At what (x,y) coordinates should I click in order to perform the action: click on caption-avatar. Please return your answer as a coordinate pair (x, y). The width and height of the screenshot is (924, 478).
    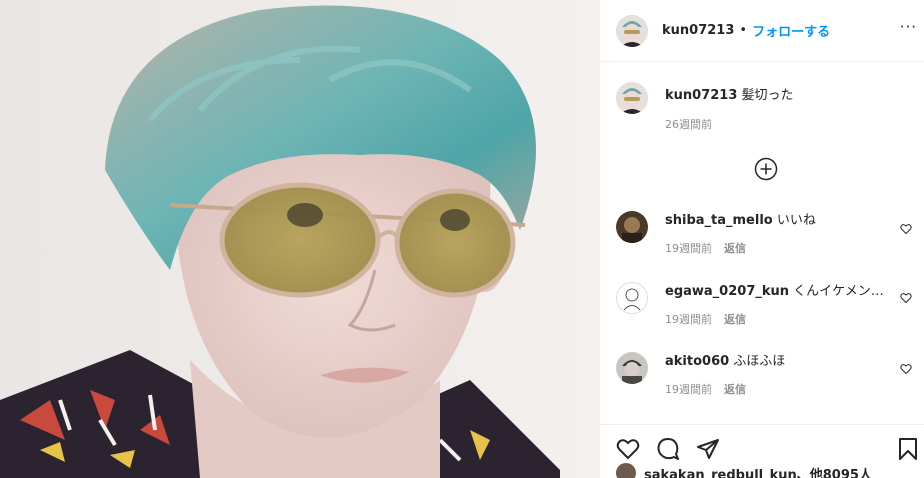
    Looking at the image, I should click on (632, 98).